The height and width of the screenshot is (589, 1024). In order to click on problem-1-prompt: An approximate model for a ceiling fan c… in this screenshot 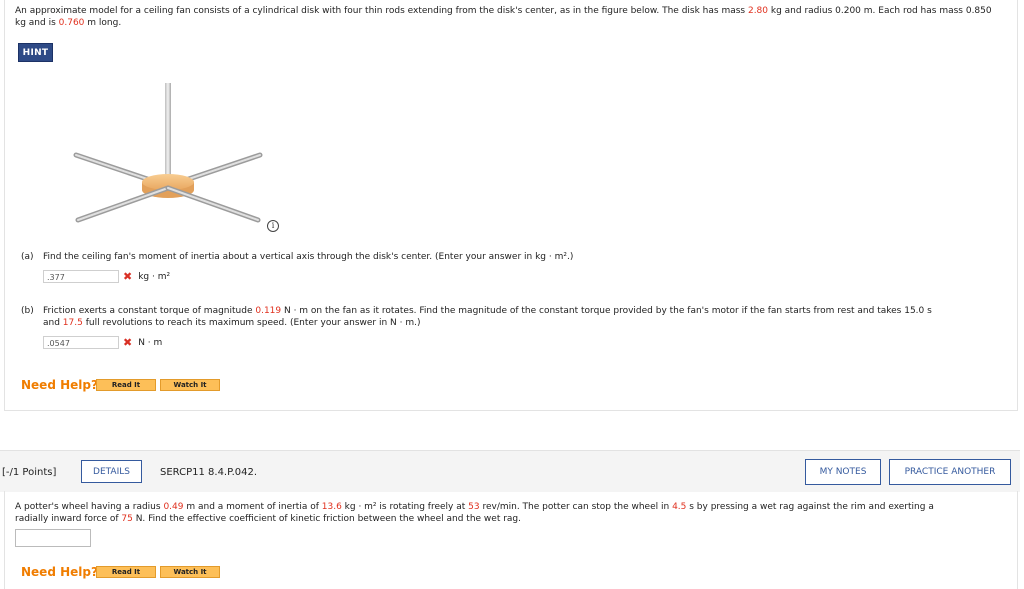, I will do `click(510, 17)`.